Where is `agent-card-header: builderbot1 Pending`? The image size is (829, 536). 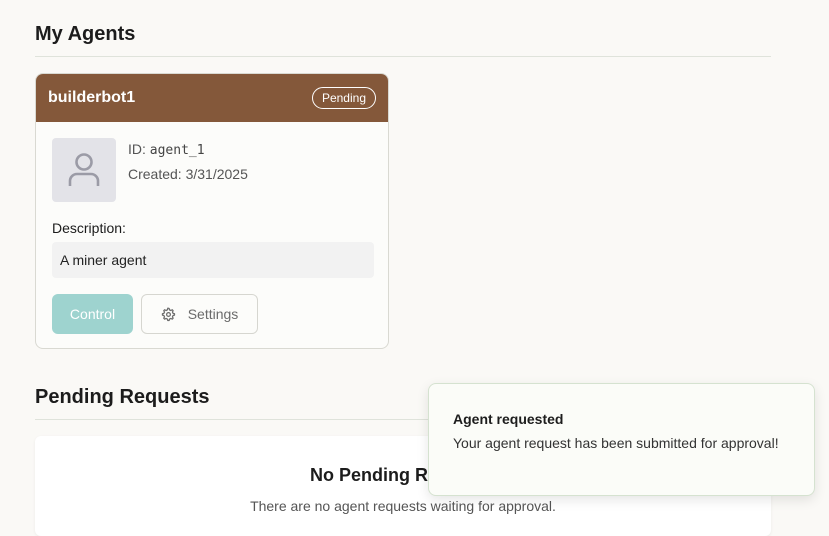 agent-card-header: builderbot1 Pending is located at coordinates (212, 98).